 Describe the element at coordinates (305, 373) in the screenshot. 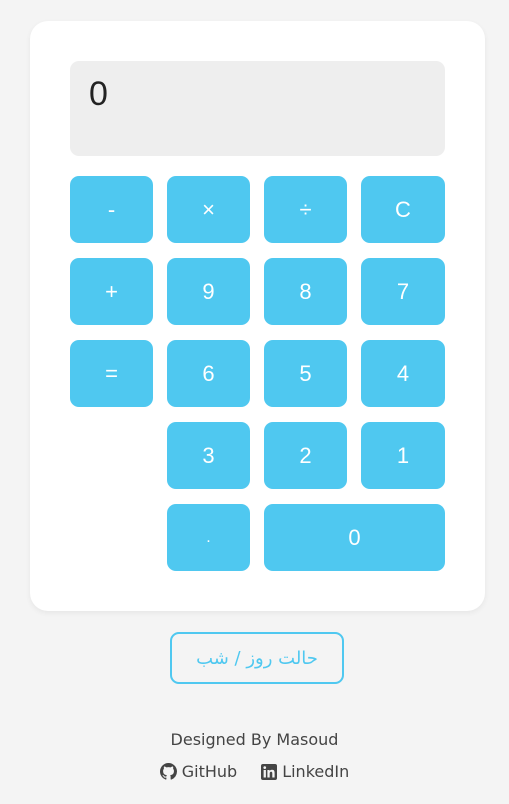

I see `digit-5-button: 5` at that location.